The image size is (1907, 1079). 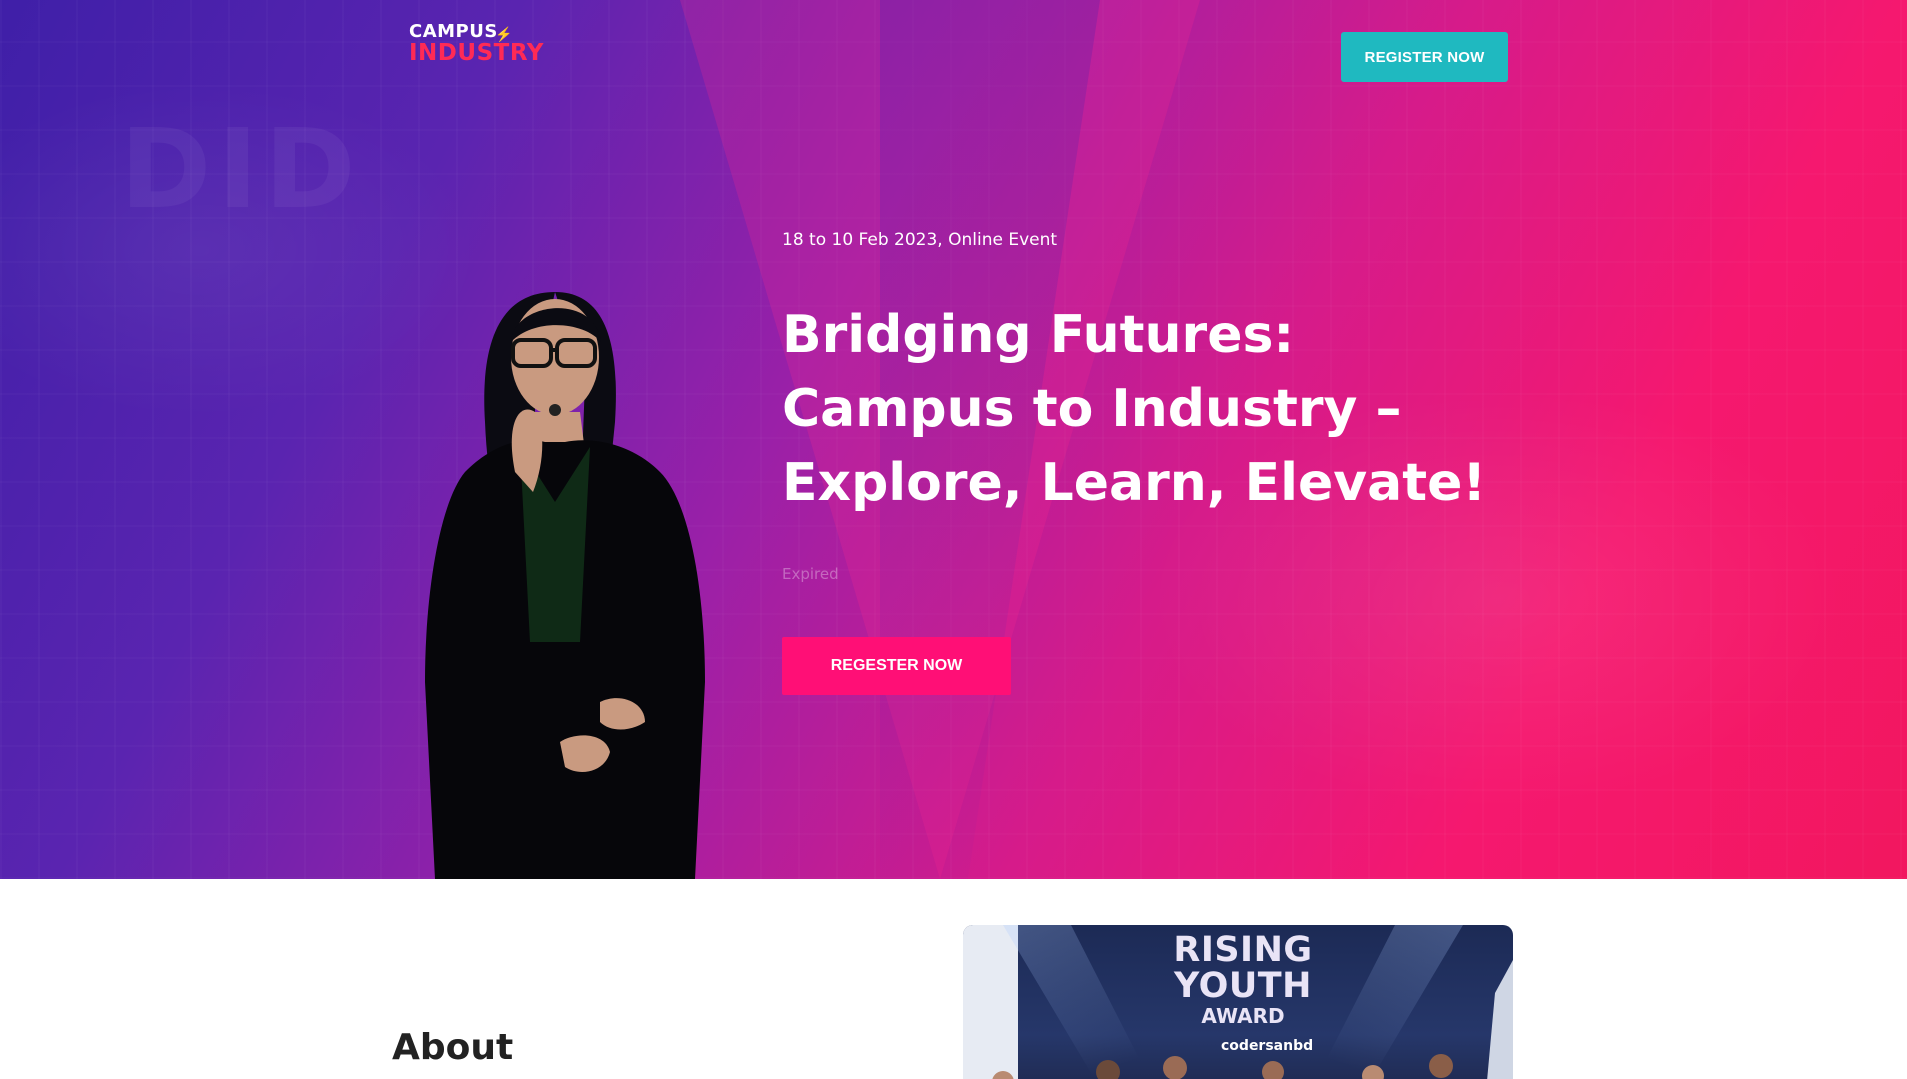 I want to click on about-event-photo: RISING YOUTH AWARD codersanbd, so click(x=1238, y=1002).